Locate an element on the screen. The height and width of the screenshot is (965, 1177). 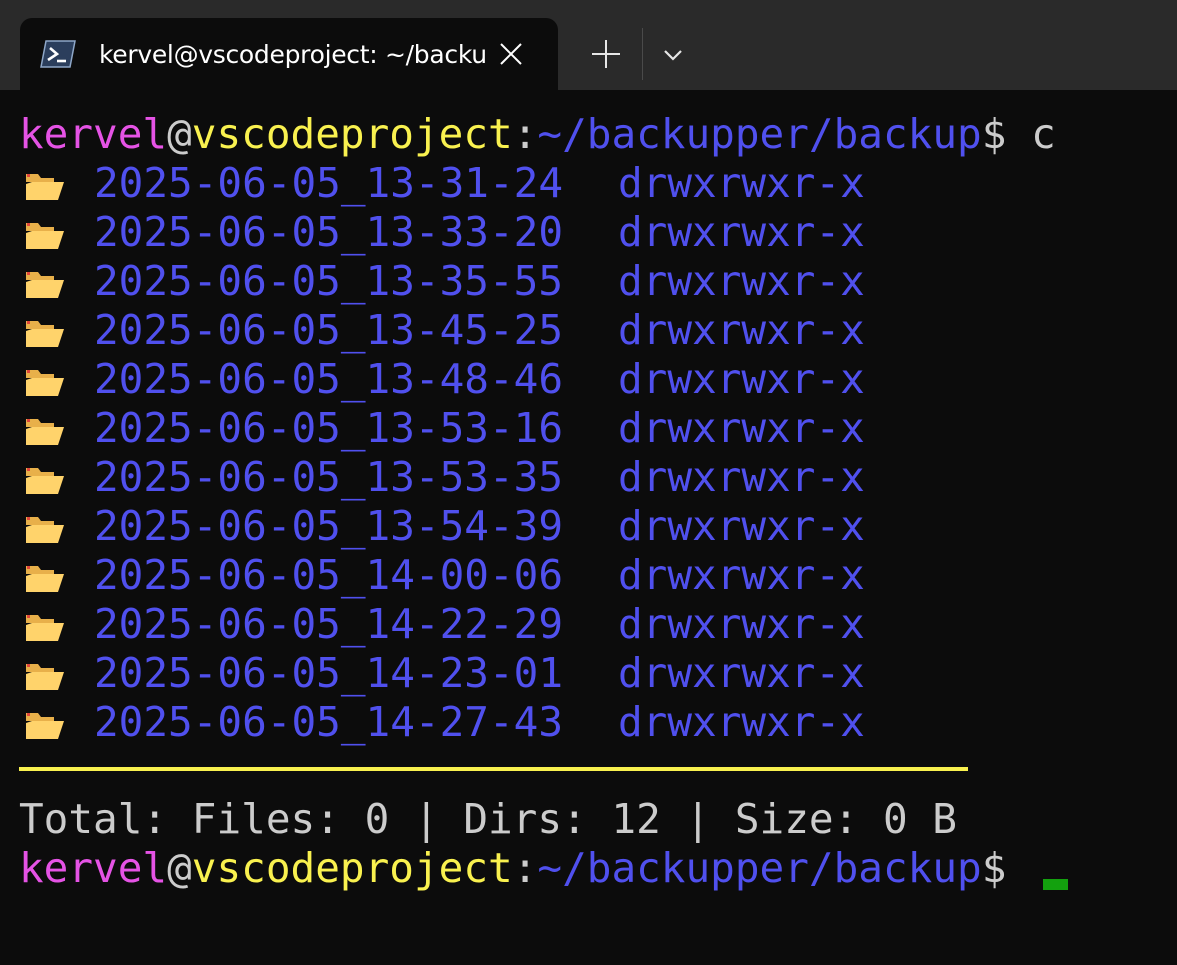
terminal-tab: kervel@vscodeproject: ~/backupper/backup is located at coordinates (289, 54).